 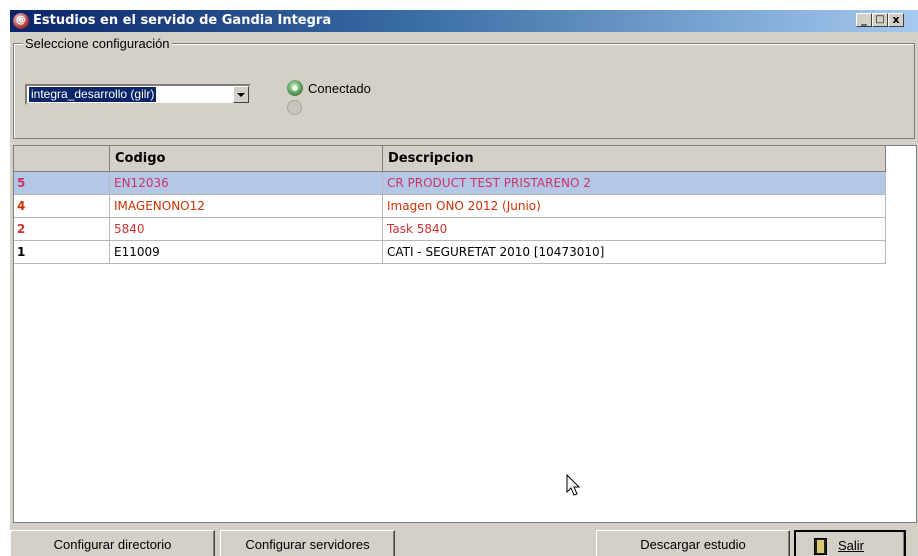 I want to click on cell-descripcion: Task 5840, so click(x=634, y=229).